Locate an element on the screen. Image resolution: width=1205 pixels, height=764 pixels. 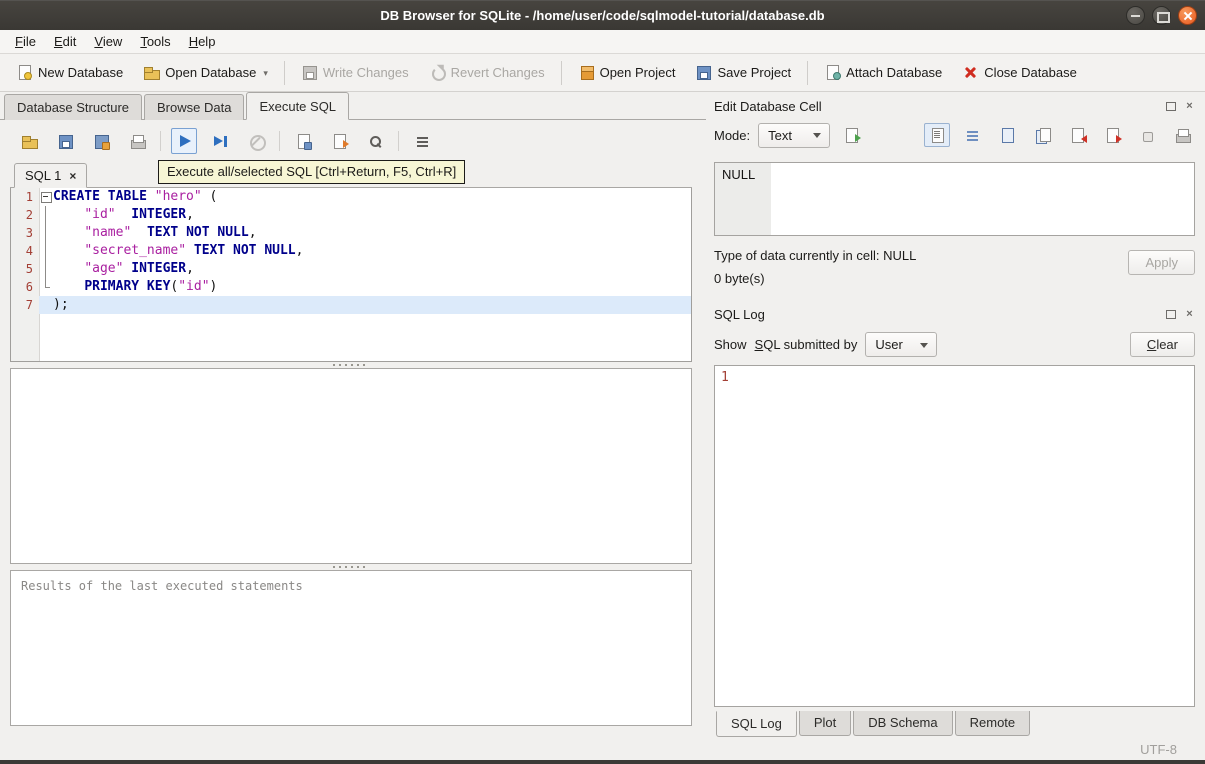
attach-database-icon is located at coordinates (833, 72).